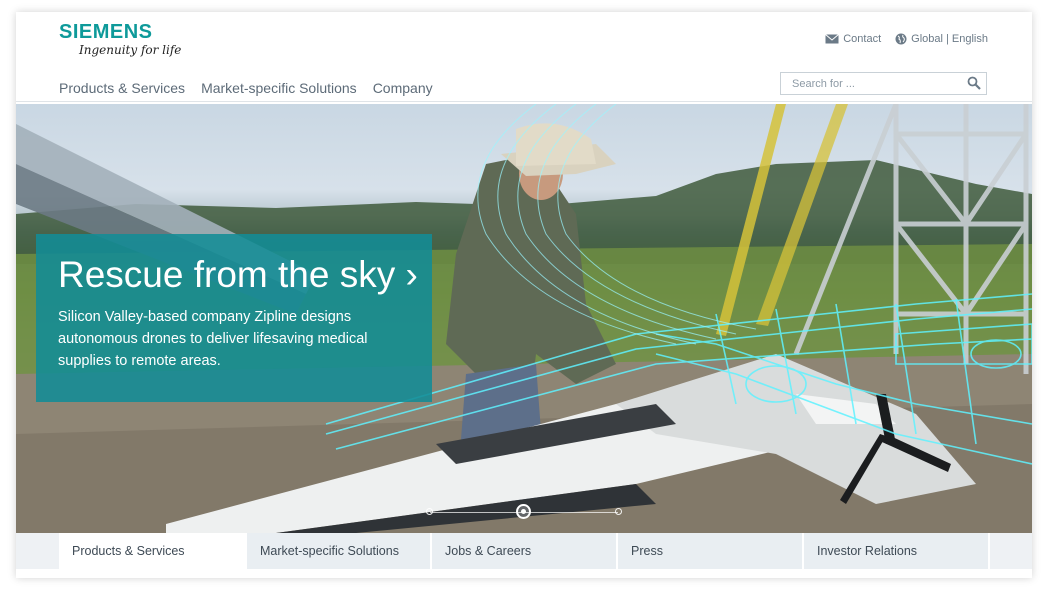  I want to click on carousel-indicator, so click(524, 513).